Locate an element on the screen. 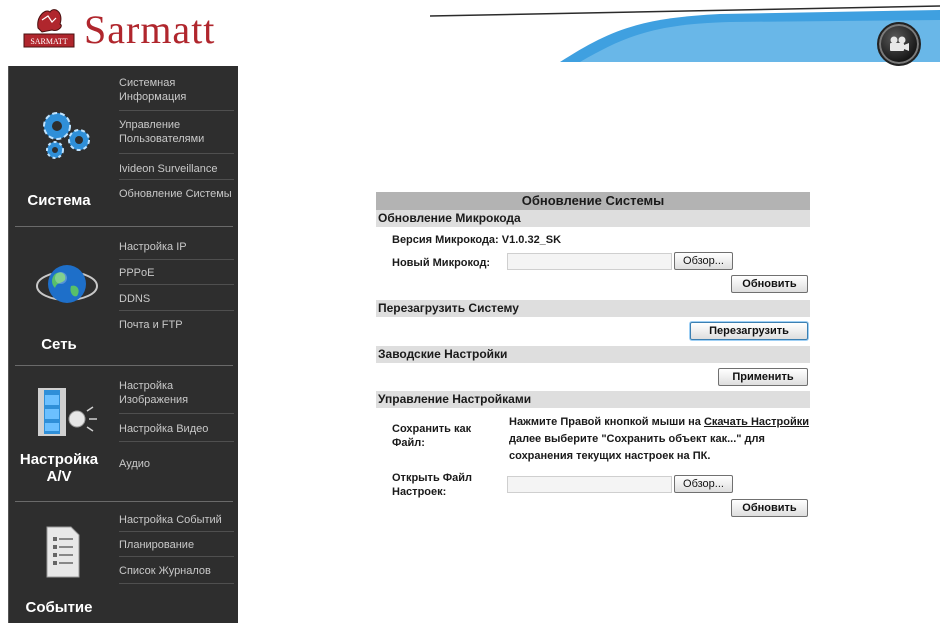  section-header-settings: Управление Настройками is located at coordinates (593, 399).